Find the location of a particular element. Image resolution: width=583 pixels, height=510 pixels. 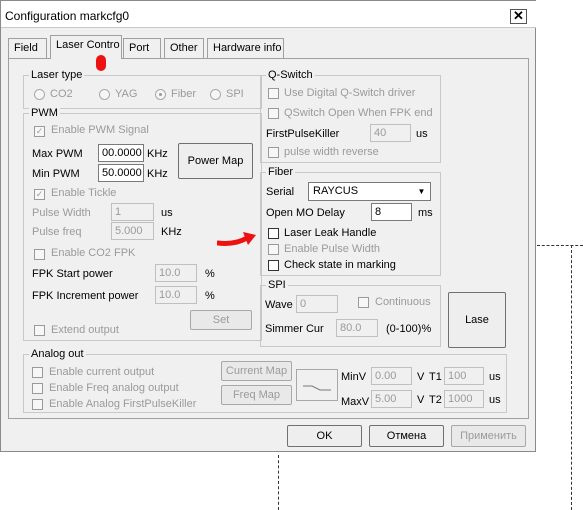

tab-field: Field is located at coordinates (27, 48).